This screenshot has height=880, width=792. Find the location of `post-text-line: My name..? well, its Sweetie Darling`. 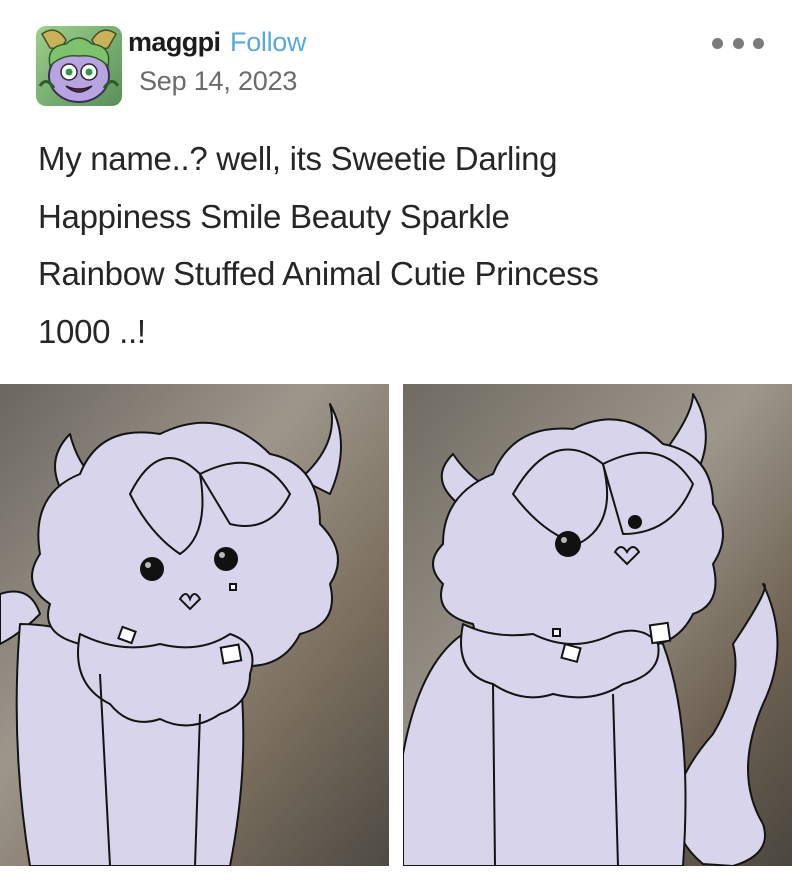

post-text-line: My name..? well, its Sweetie Darling is located at coordinates (298, 158).